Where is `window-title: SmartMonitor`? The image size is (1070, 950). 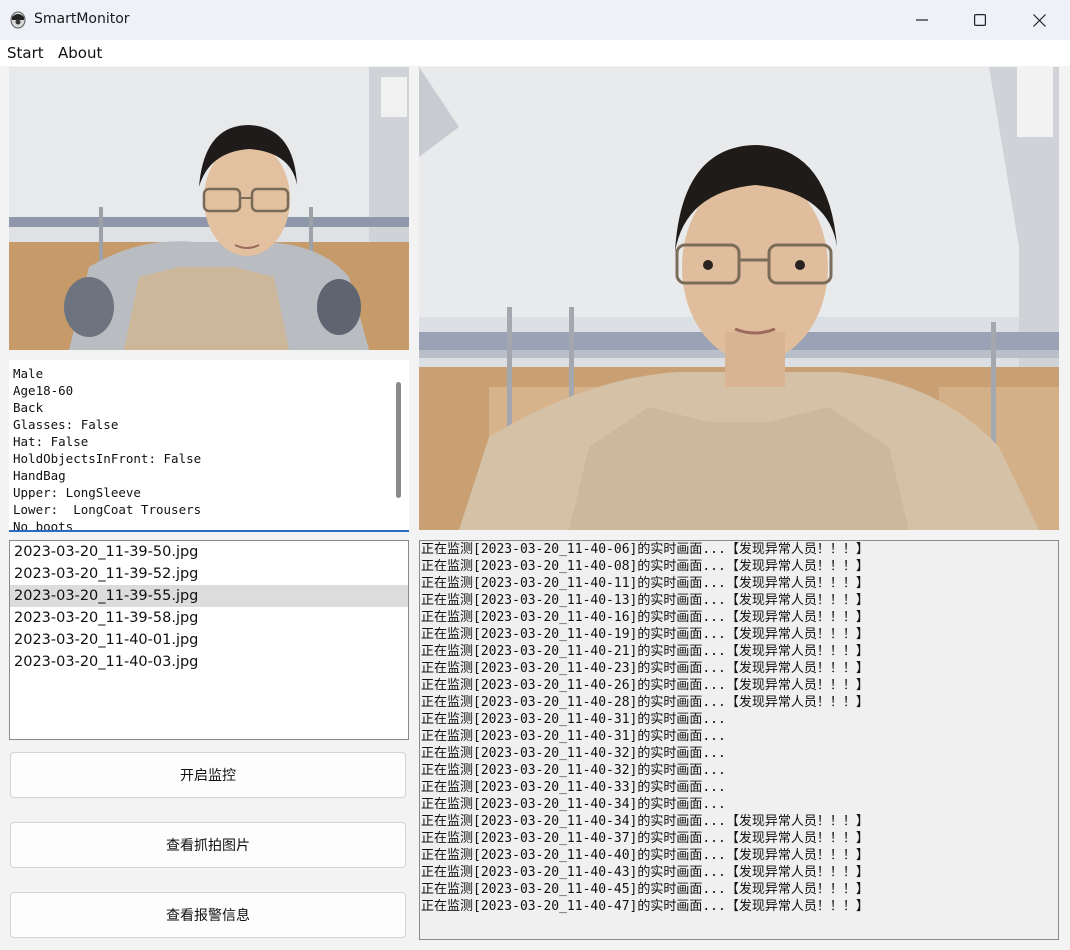 window-title: SmartMonitor is located at coordinates (82, 19).